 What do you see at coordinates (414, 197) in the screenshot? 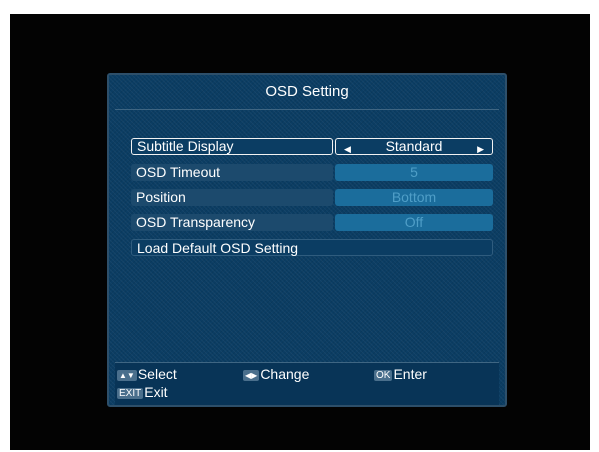
I see `position-value: Bottom` at bounding box center [414, 197].